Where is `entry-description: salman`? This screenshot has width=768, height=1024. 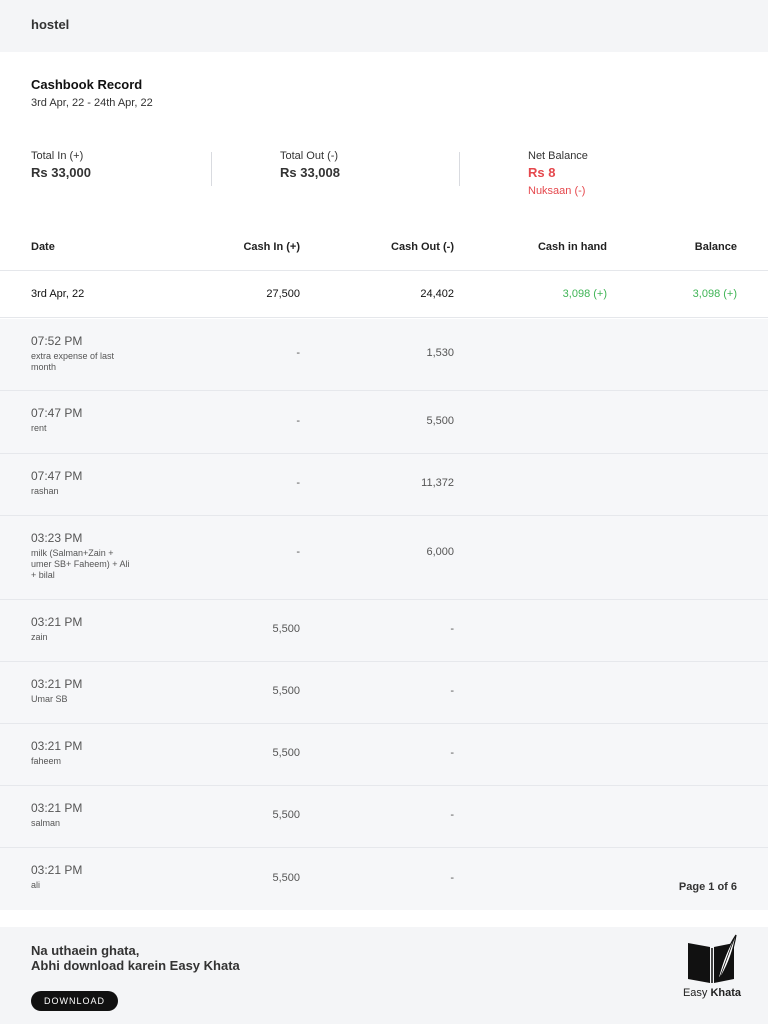 entry-description: salman is located at coordinates (46, 823).